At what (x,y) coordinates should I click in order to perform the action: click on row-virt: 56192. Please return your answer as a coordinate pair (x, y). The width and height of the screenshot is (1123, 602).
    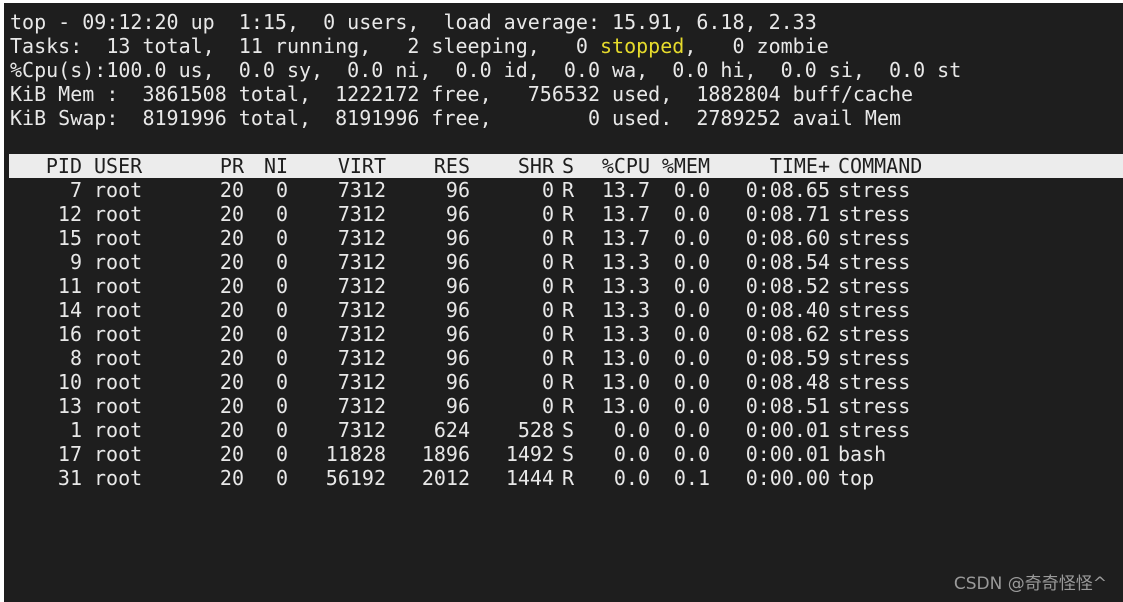
    Looking at the image, I should click on (355, 478).